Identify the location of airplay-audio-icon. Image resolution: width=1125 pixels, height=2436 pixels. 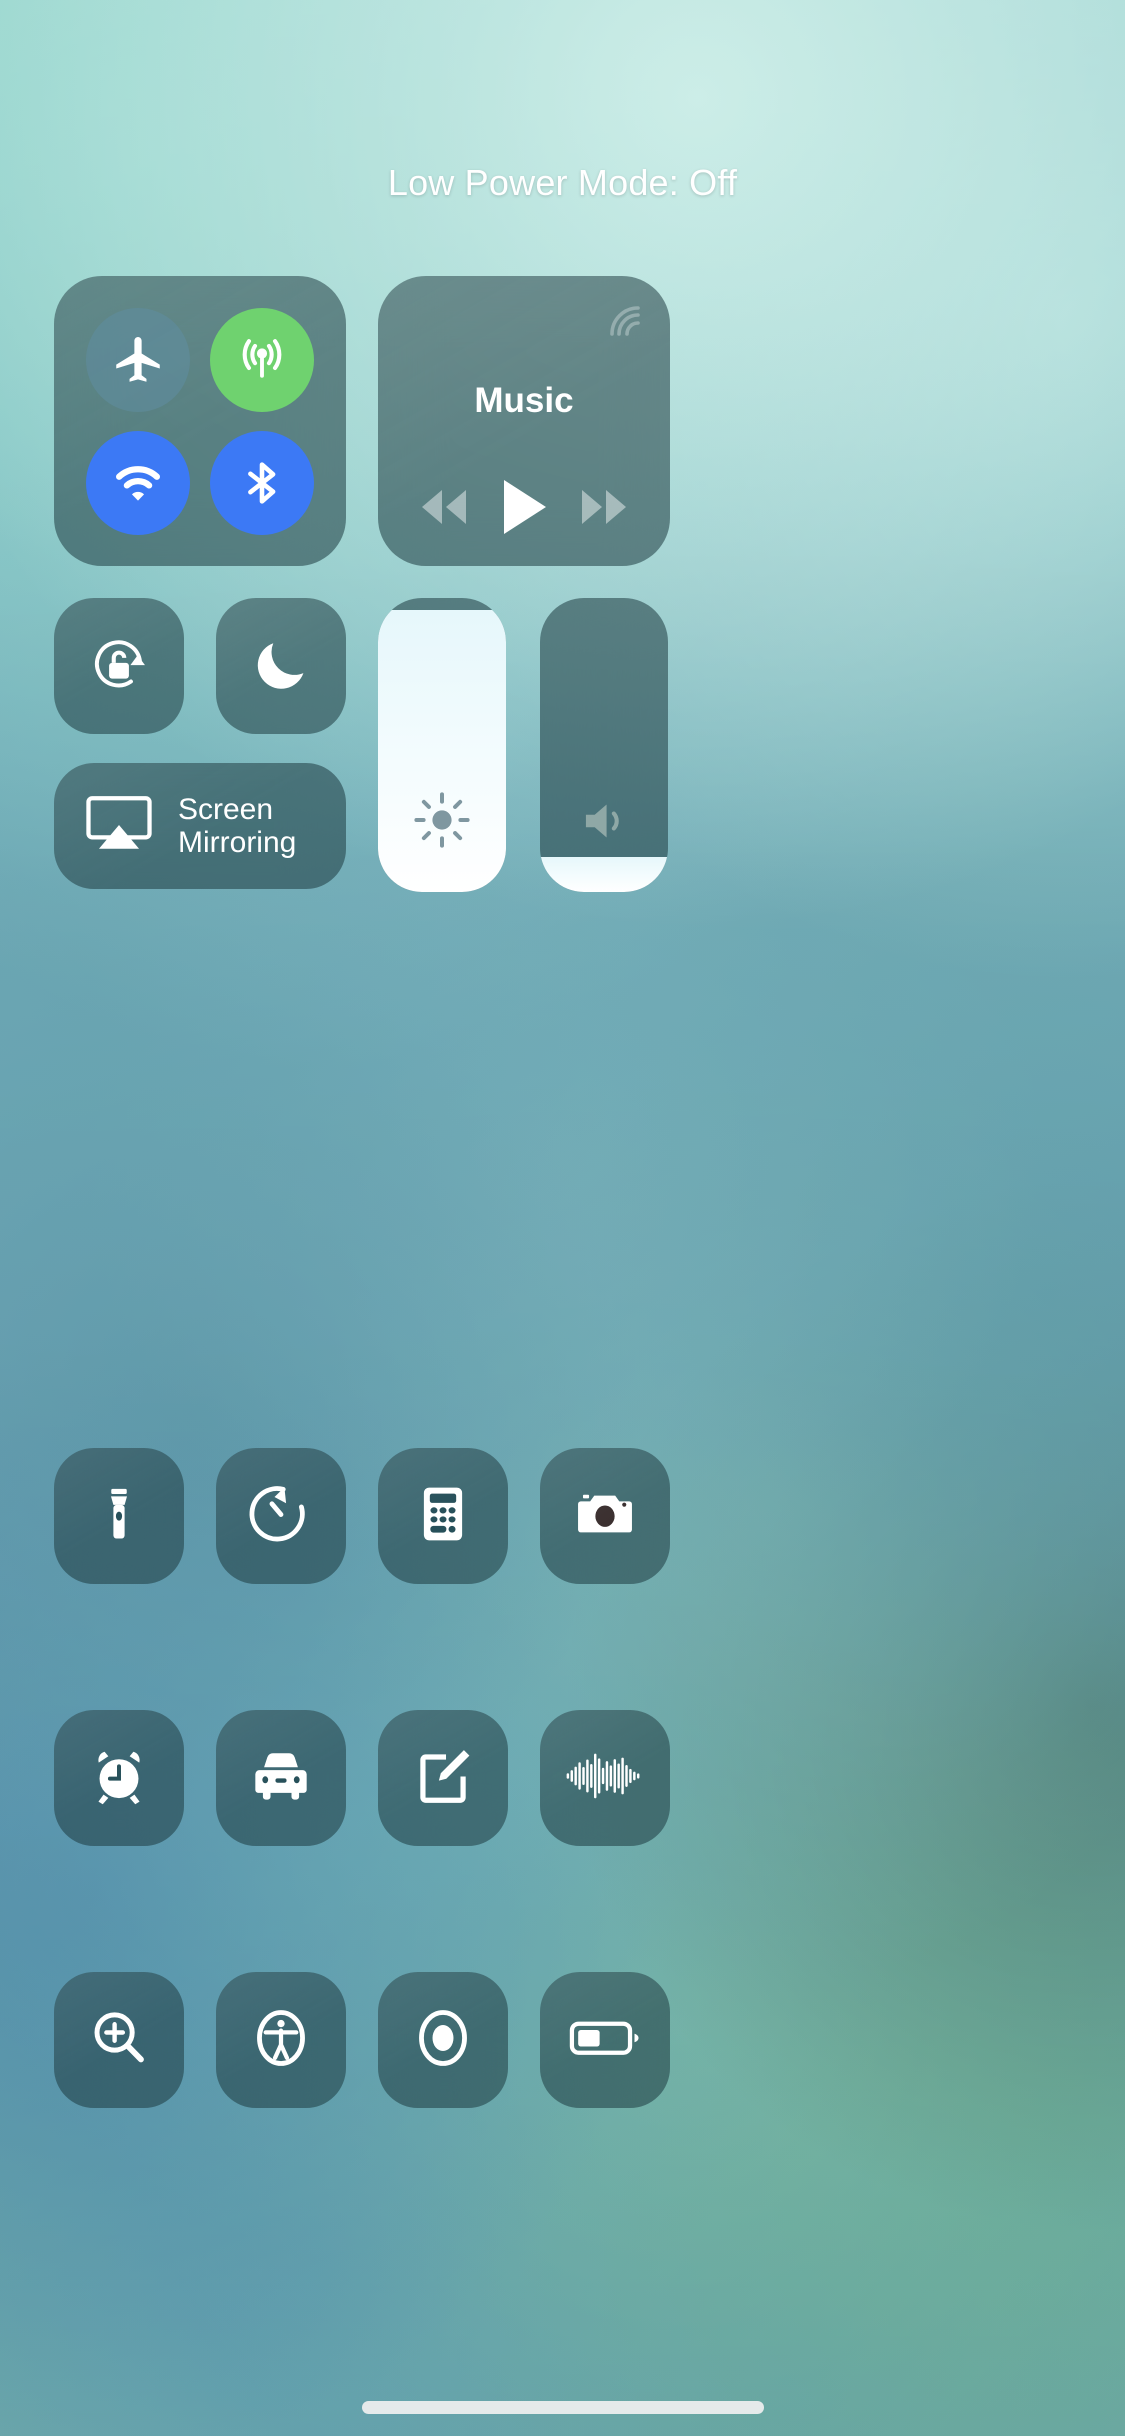
(624, 322).